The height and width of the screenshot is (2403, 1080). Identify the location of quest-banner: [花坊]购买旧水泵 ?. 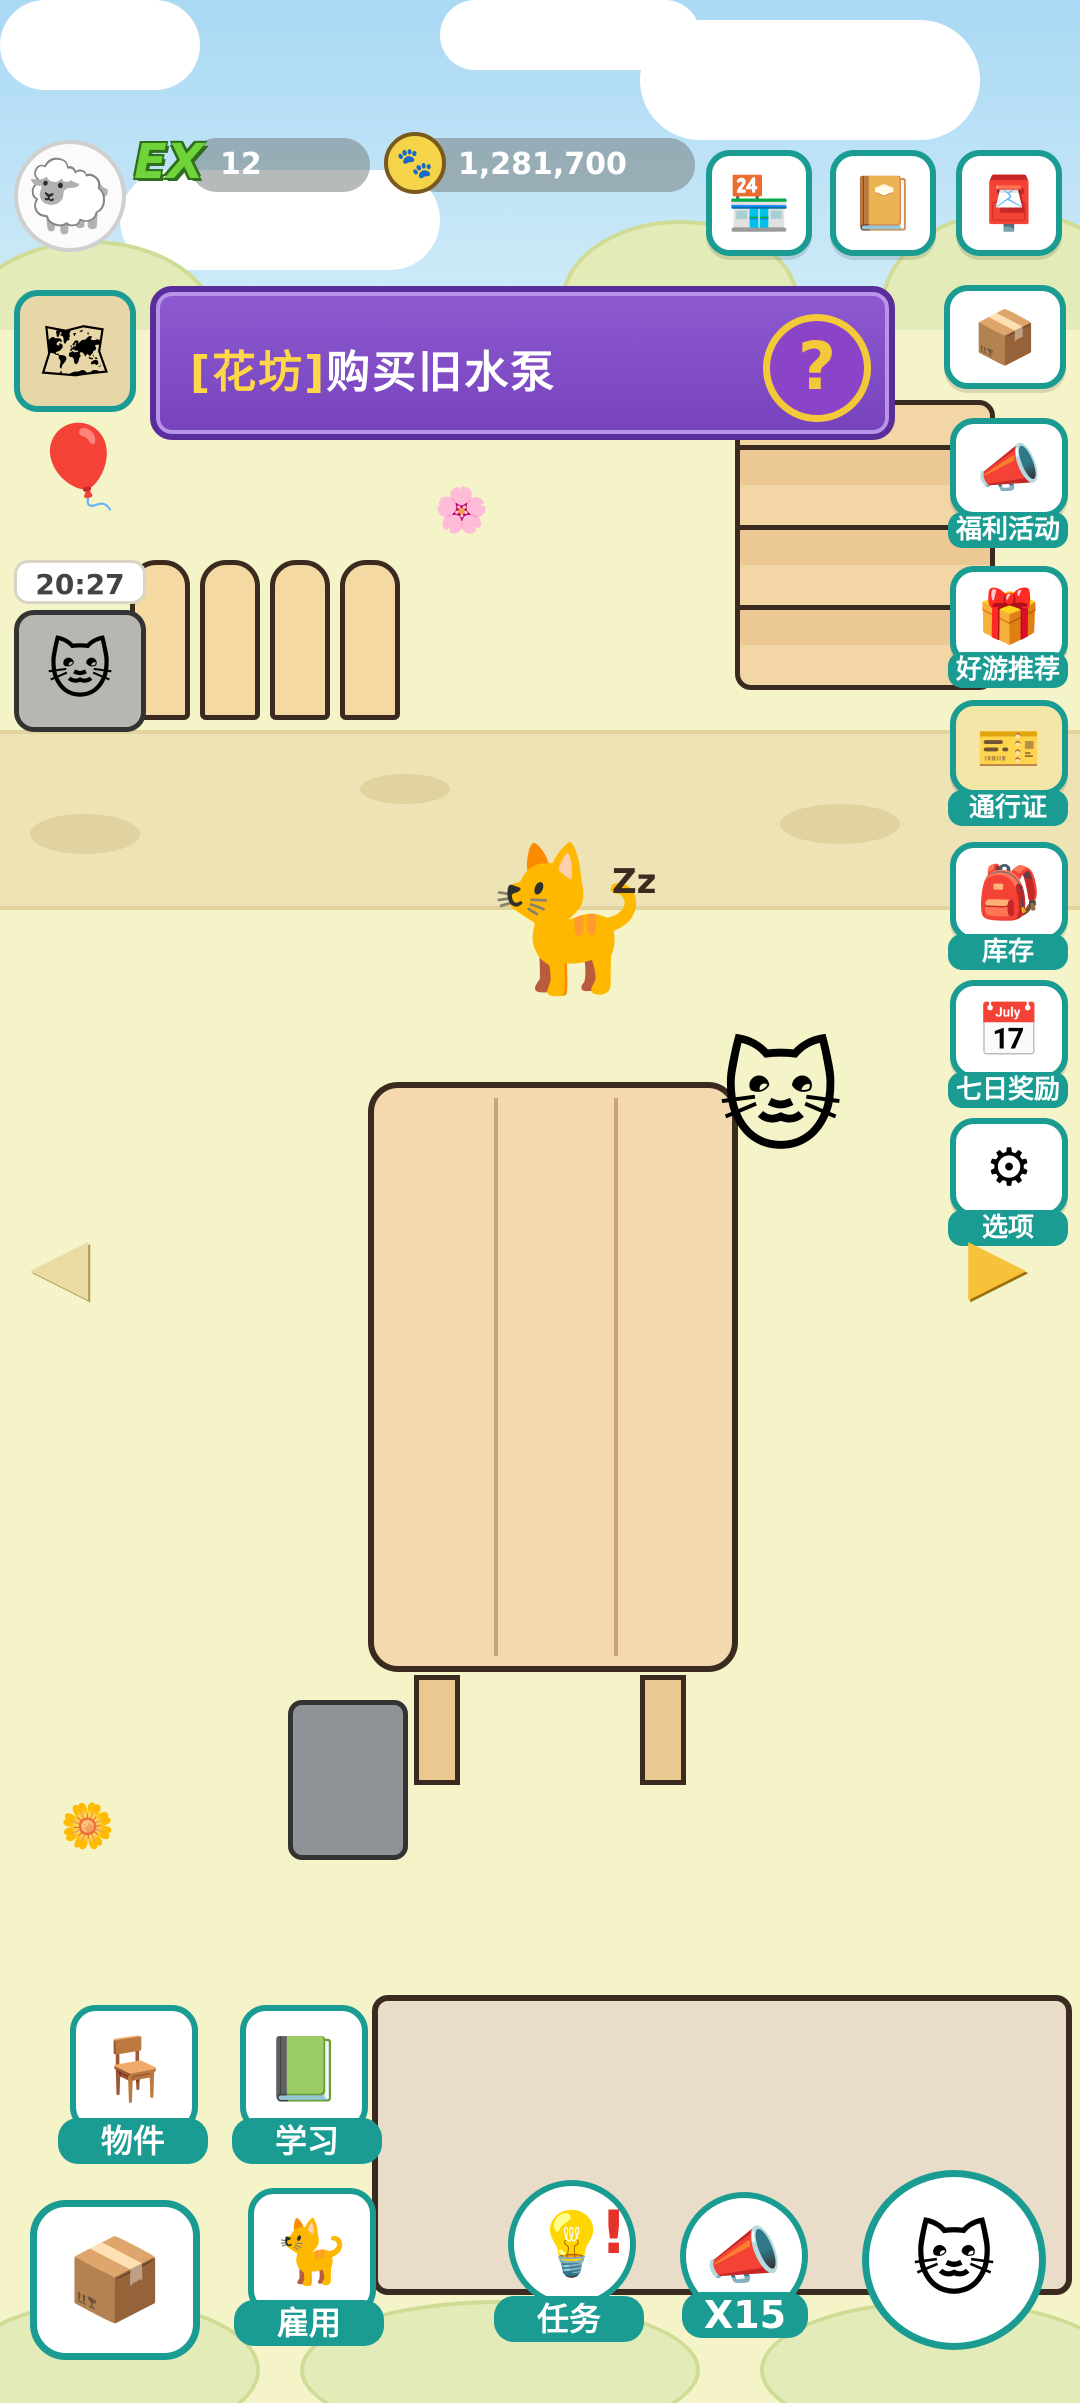
(522, 363).